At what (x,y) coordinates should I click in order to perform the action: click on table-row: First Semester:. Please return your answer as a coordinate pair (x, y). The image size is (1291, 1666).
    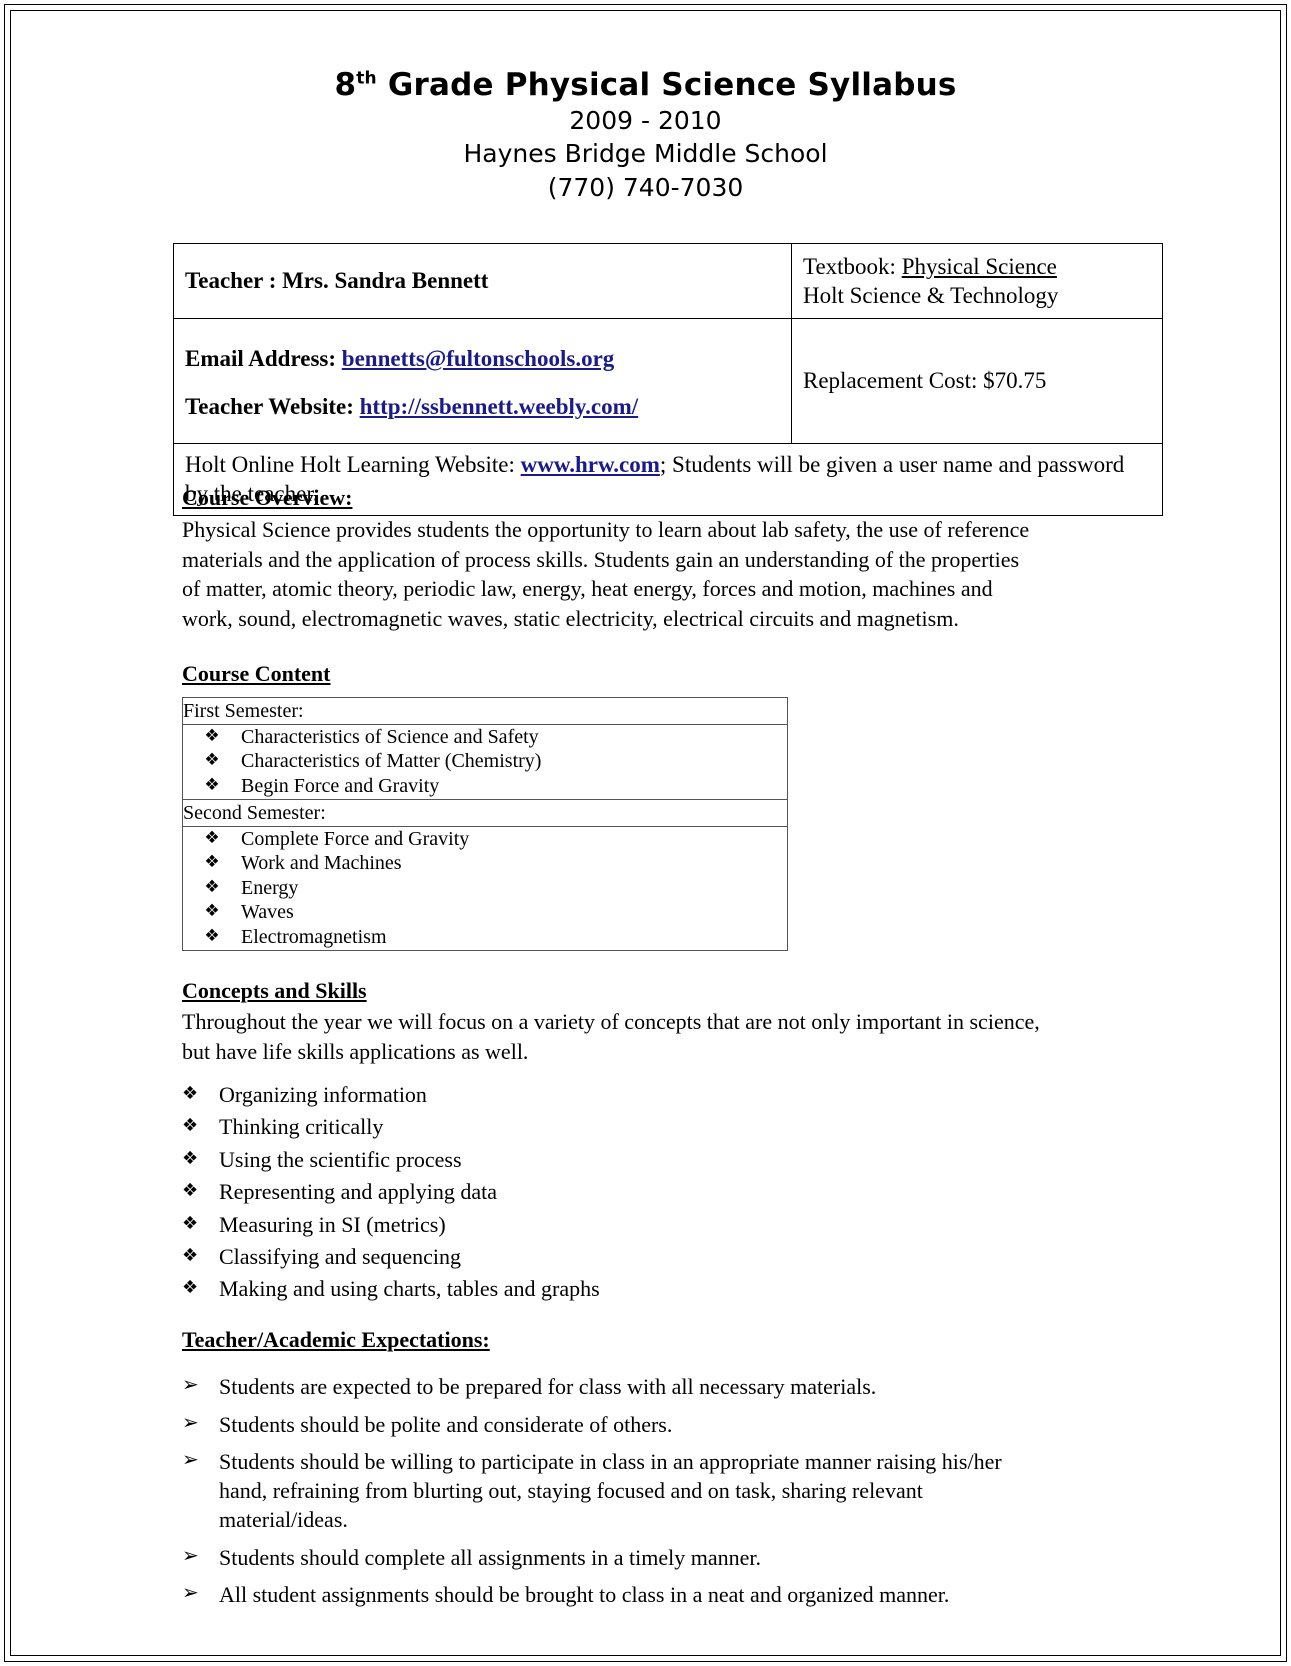
    Looking at the image, I should click on (485, 710).